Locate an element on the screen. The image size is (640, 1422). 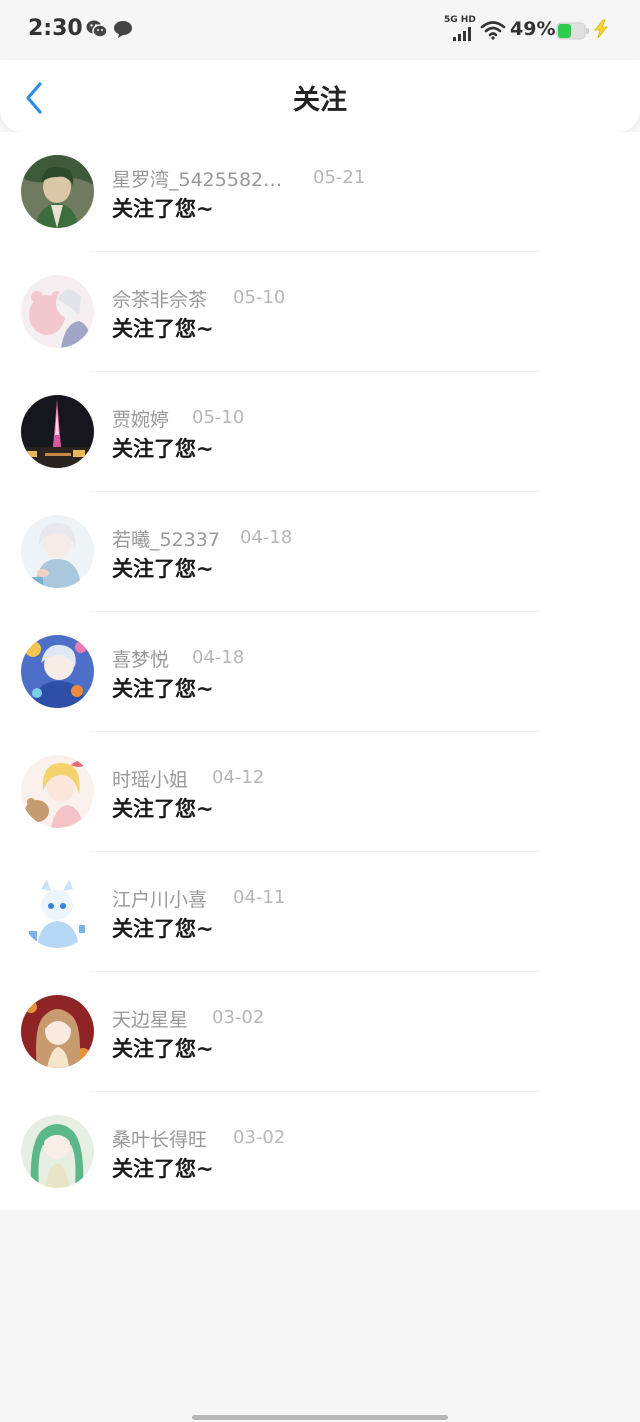
status-time: 2:30 is located at coordinates (55, 28).